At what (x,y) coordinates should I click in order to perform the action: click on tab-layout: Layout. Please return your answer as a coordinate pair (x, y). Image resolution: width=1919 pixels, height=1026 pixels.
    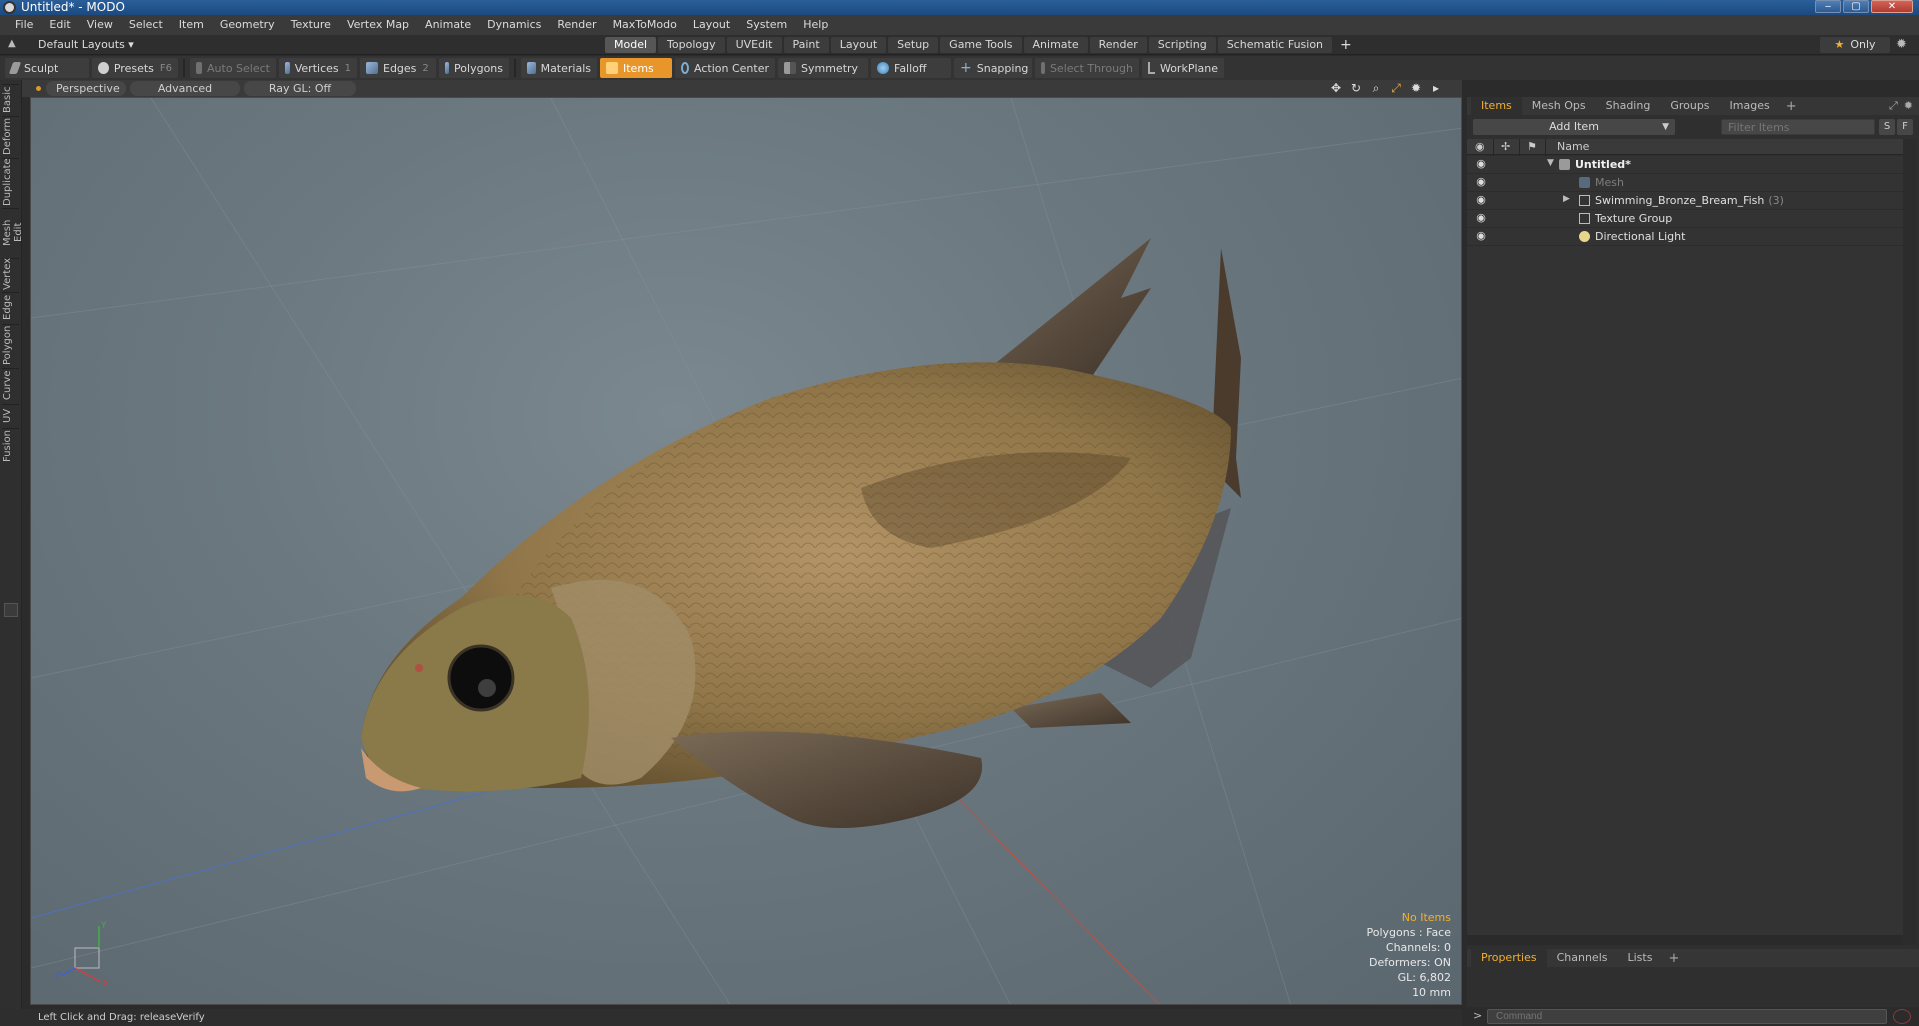
    Looking at the image, I should click on (858, 45).